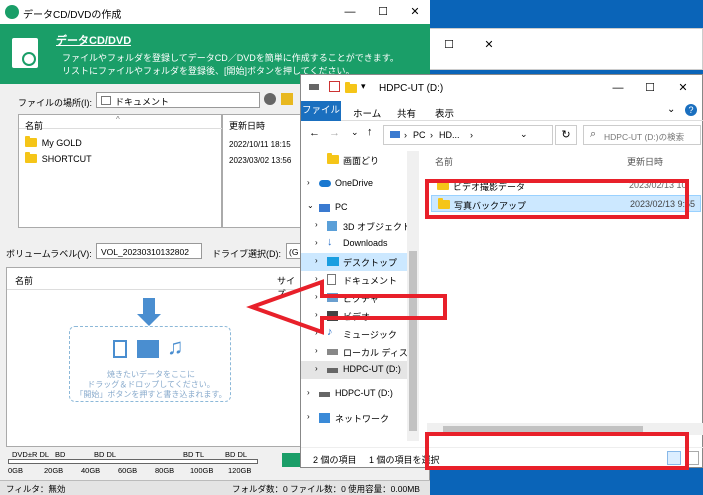 The height and width of the screenshot is (495, 703). What do you see at coordinates (557, 451) in the screenshot?
I see `highlight-box-bottom` at bounding box center [557, 451].